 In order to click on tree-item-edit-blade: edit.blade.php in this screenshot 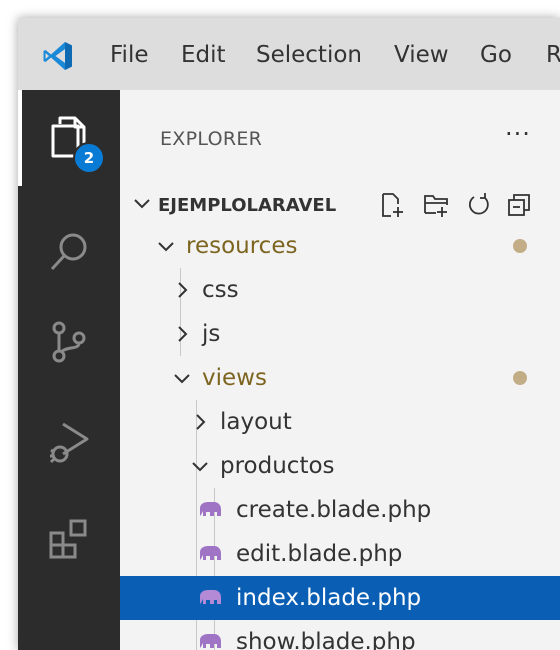, I will do `click(340, 554)`.